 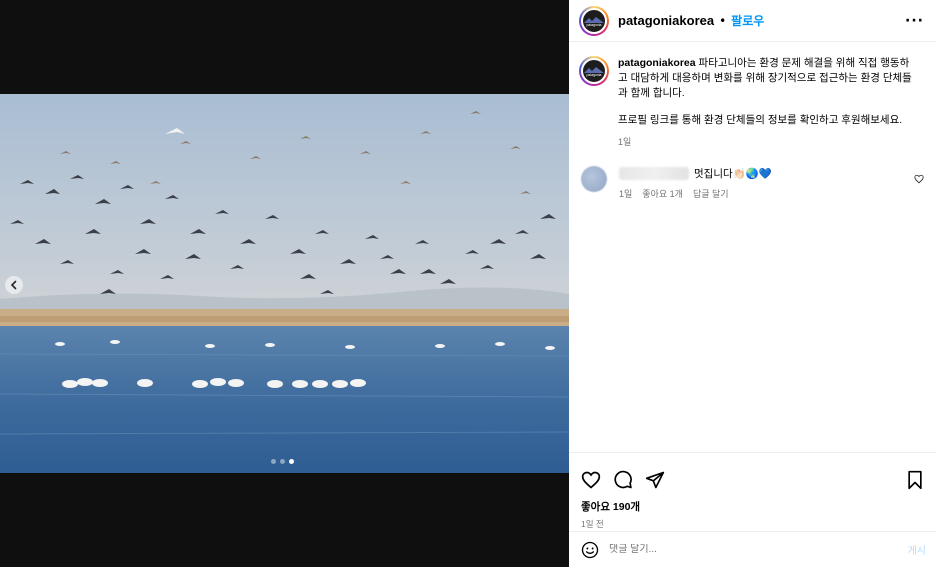 I want to click on action-bar: 좋아요 190개 1일 전, so click(x=752, y=491).